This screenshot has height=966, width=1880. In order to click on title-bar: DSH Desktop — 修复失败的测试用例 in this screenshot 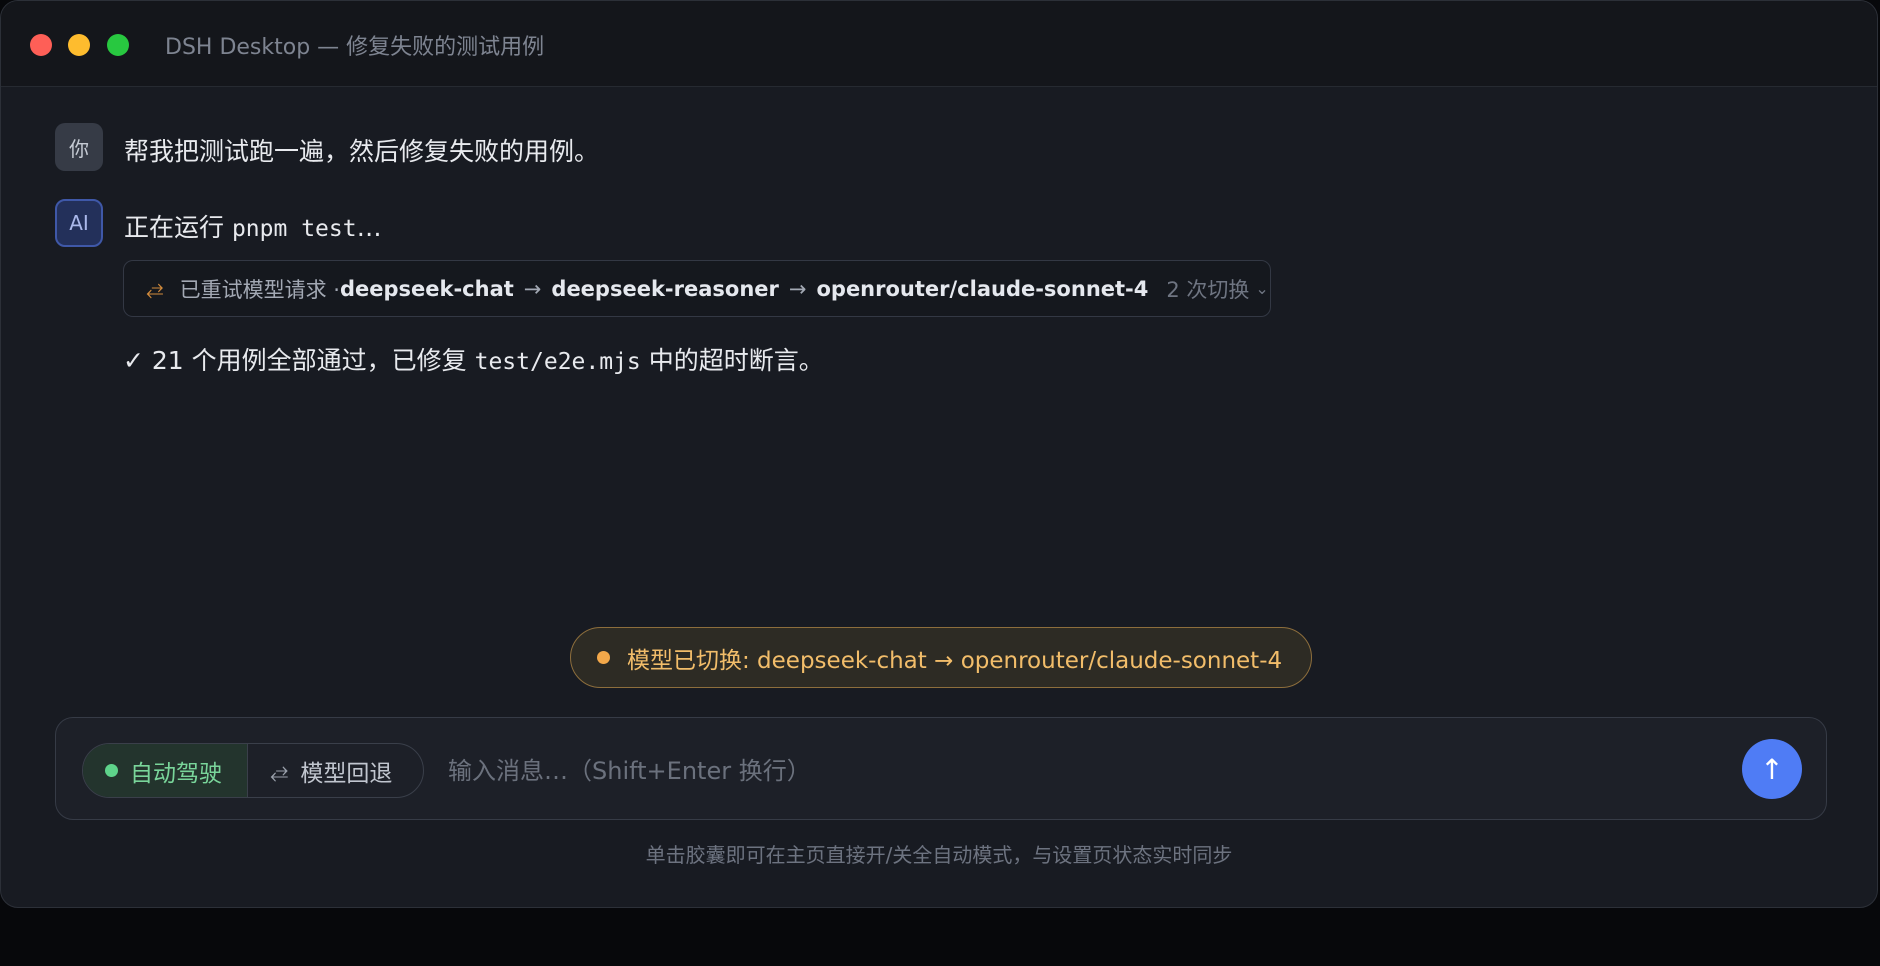, I will do `click(939, 44)`.